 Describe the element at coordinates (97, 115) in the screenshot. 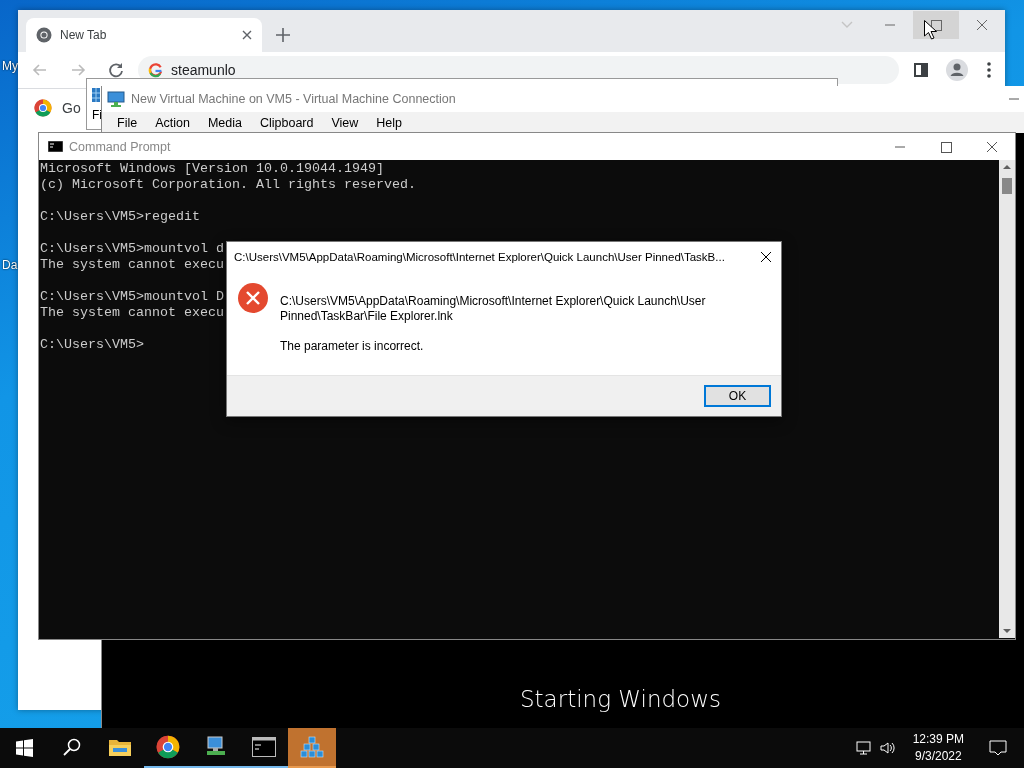

I see `menu-item: Fi` at that location.